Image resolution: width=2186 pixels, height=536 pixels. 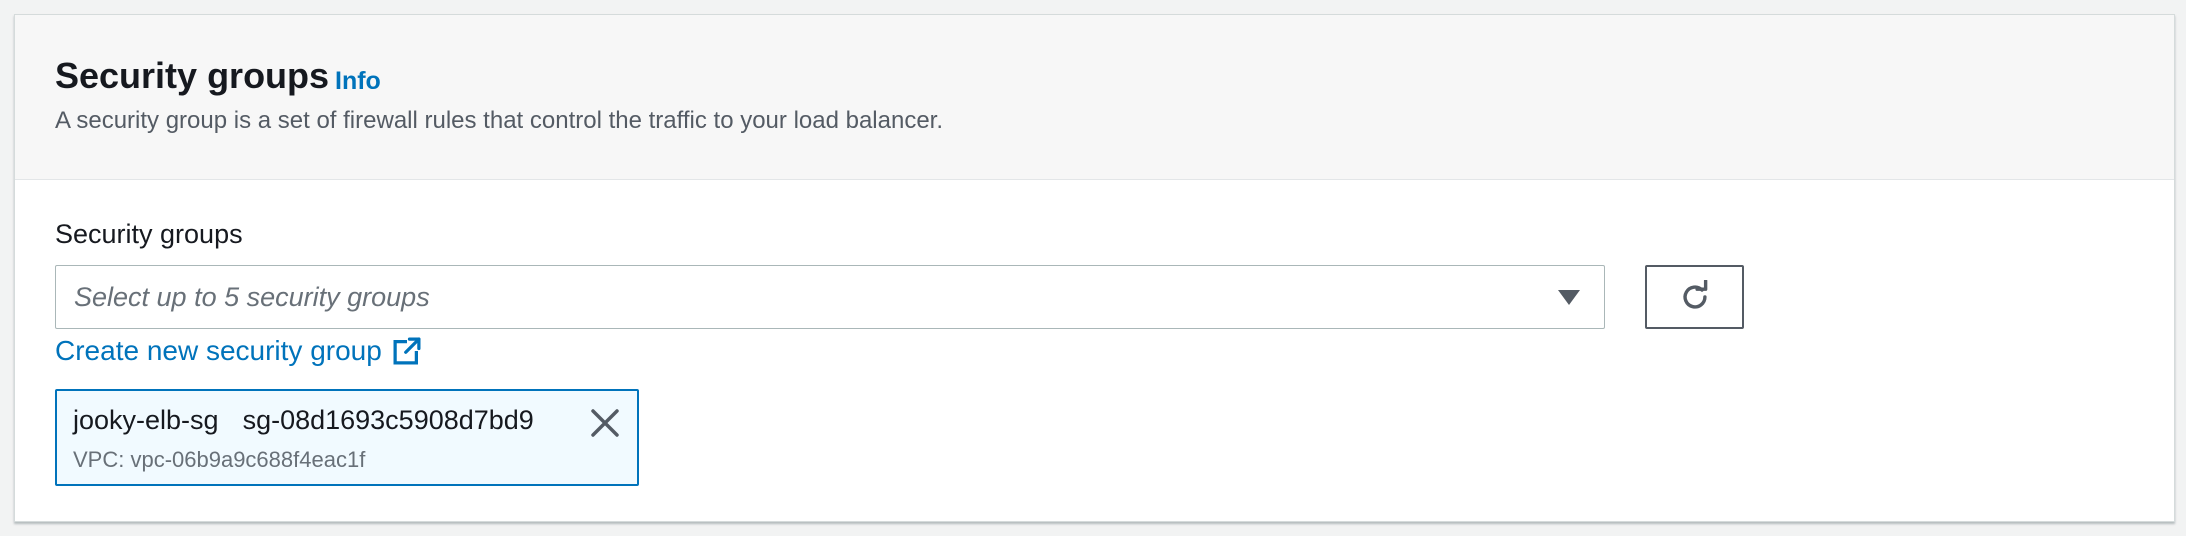 What do you see at coordinates (192, 75) in the screenshot?
I see `section-title: Security groups` at bounding box center [192, 75].